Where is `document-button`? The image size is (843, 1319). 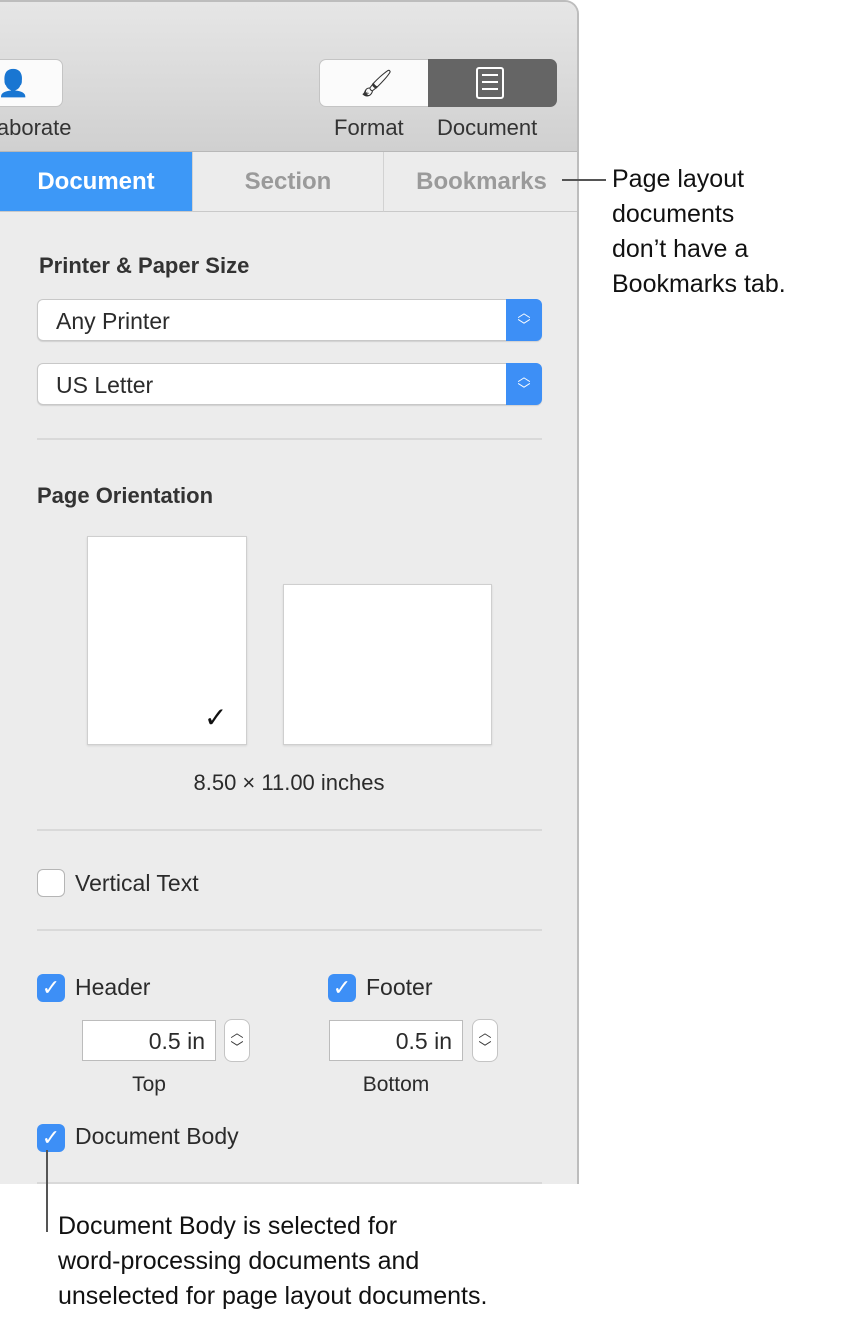 document-button is located at coordinates (492, 83).